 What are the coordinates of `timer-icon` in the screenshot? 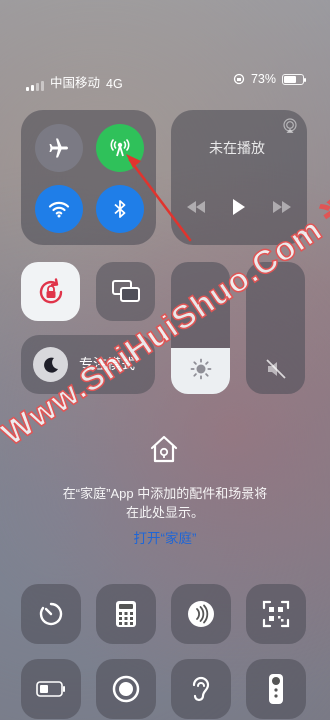 It's located at (51, 614).